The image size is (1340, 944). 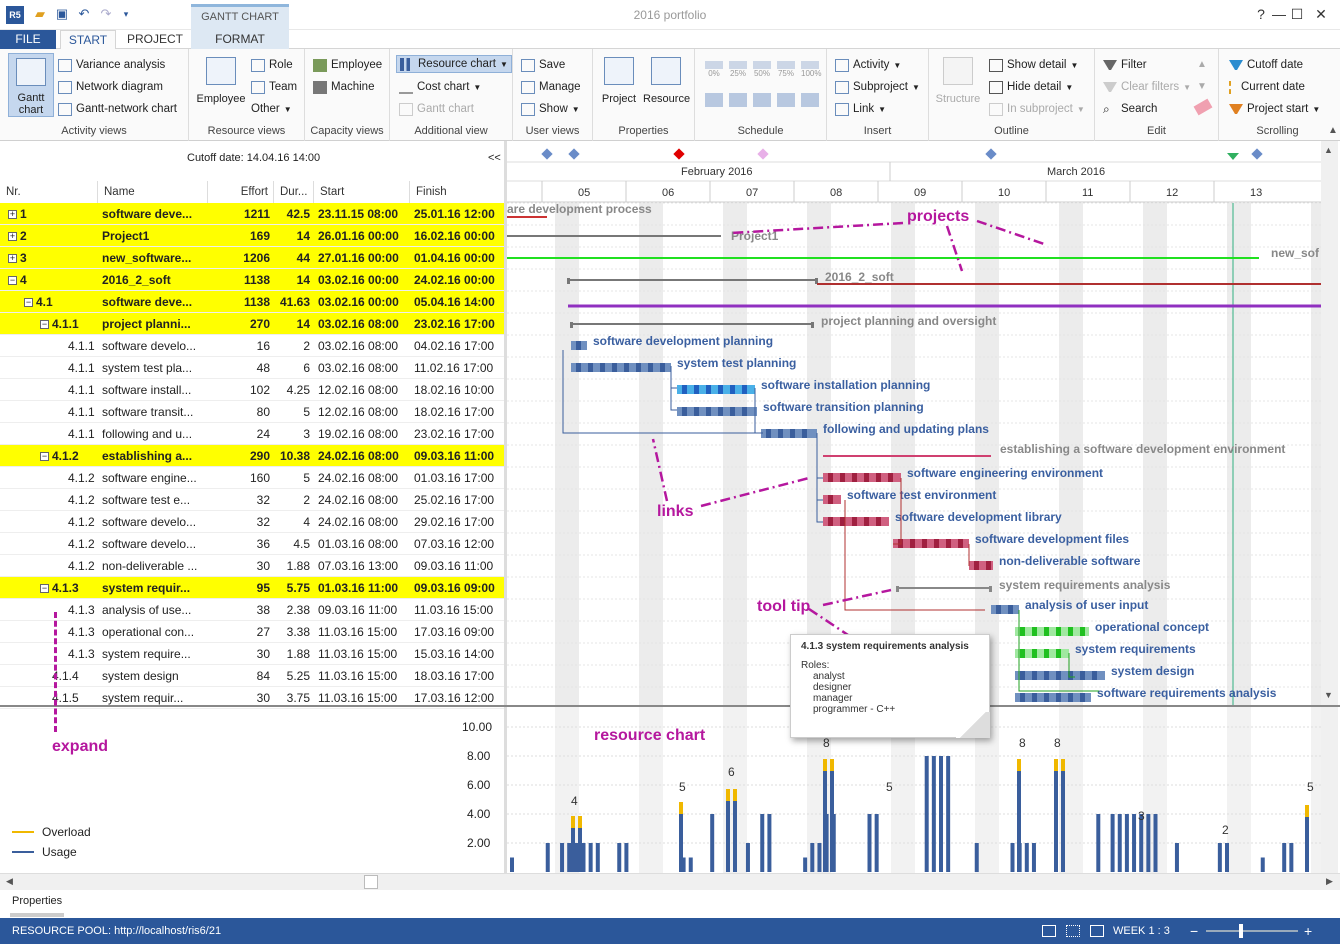 I want to click on in-subproject-button: In subproject ▼, so click(x=1037, y=109).